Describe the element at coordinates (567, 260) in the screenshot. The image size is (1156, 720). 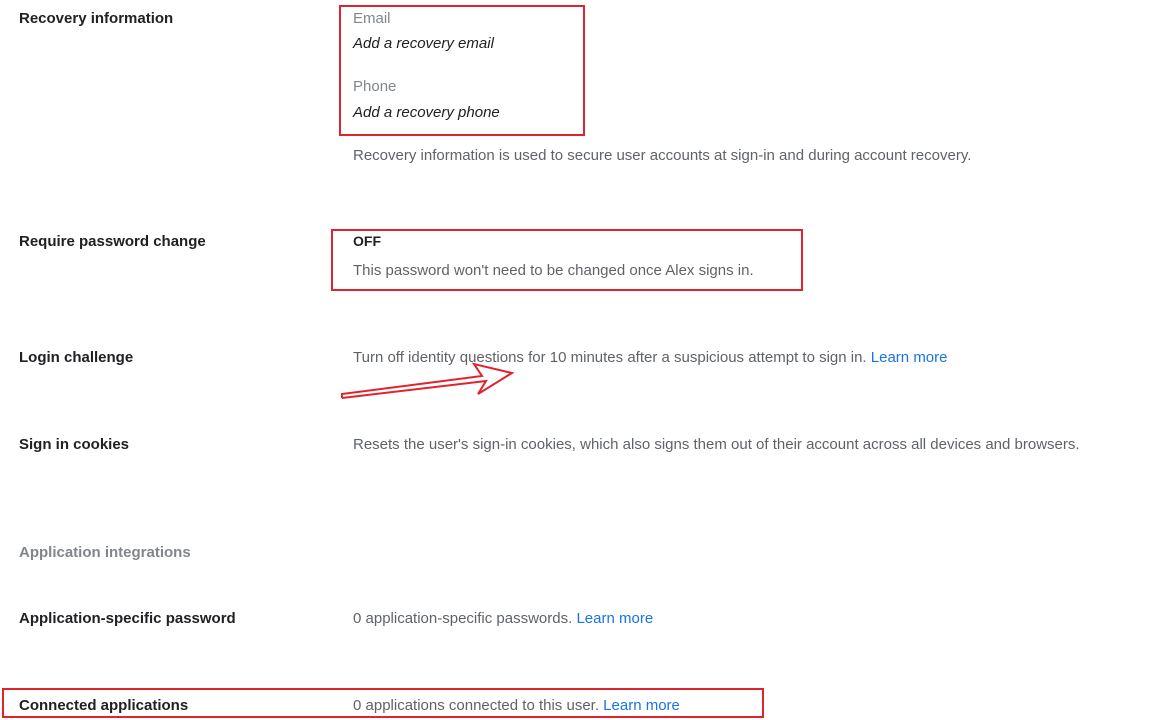
I see `password-change-highlight-box` at that location.